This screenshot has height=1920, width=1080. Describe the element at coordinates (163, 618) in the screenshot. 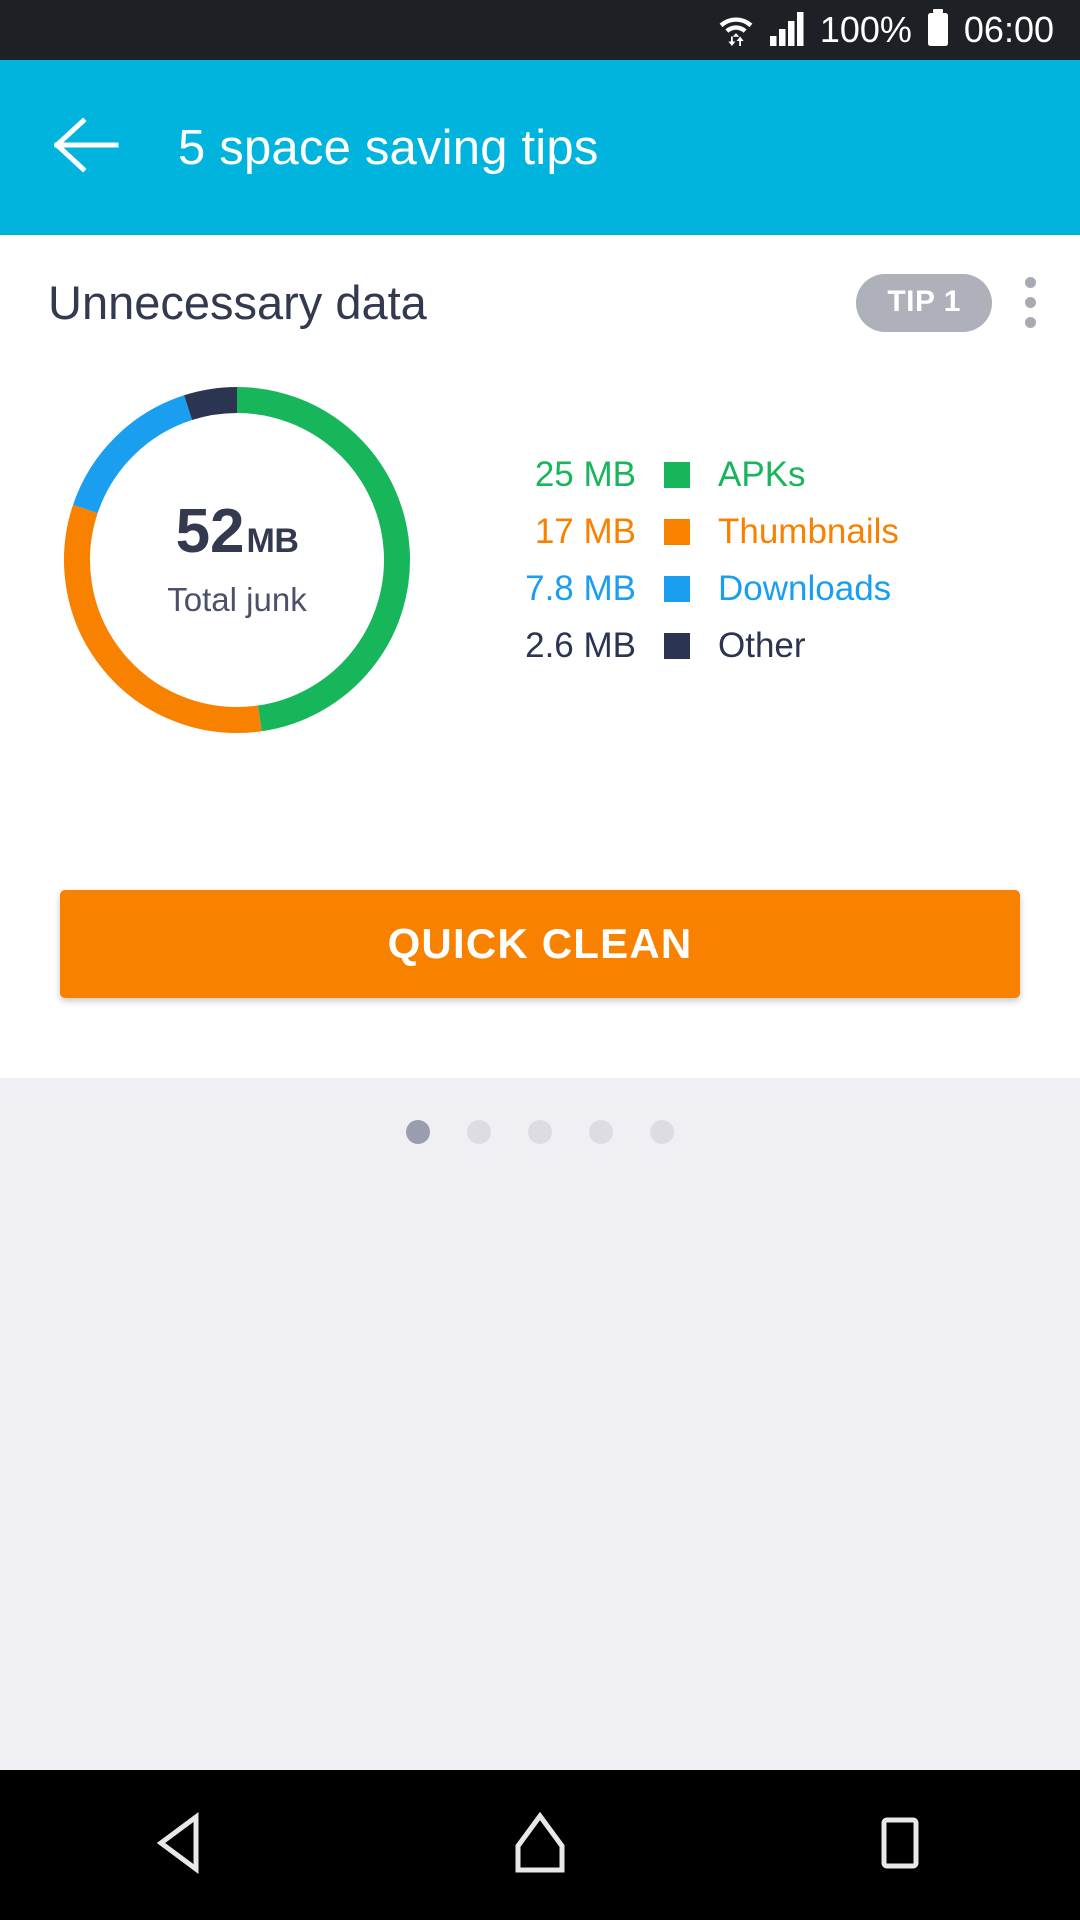

I see `donut-segment-thumbnails` at that location.